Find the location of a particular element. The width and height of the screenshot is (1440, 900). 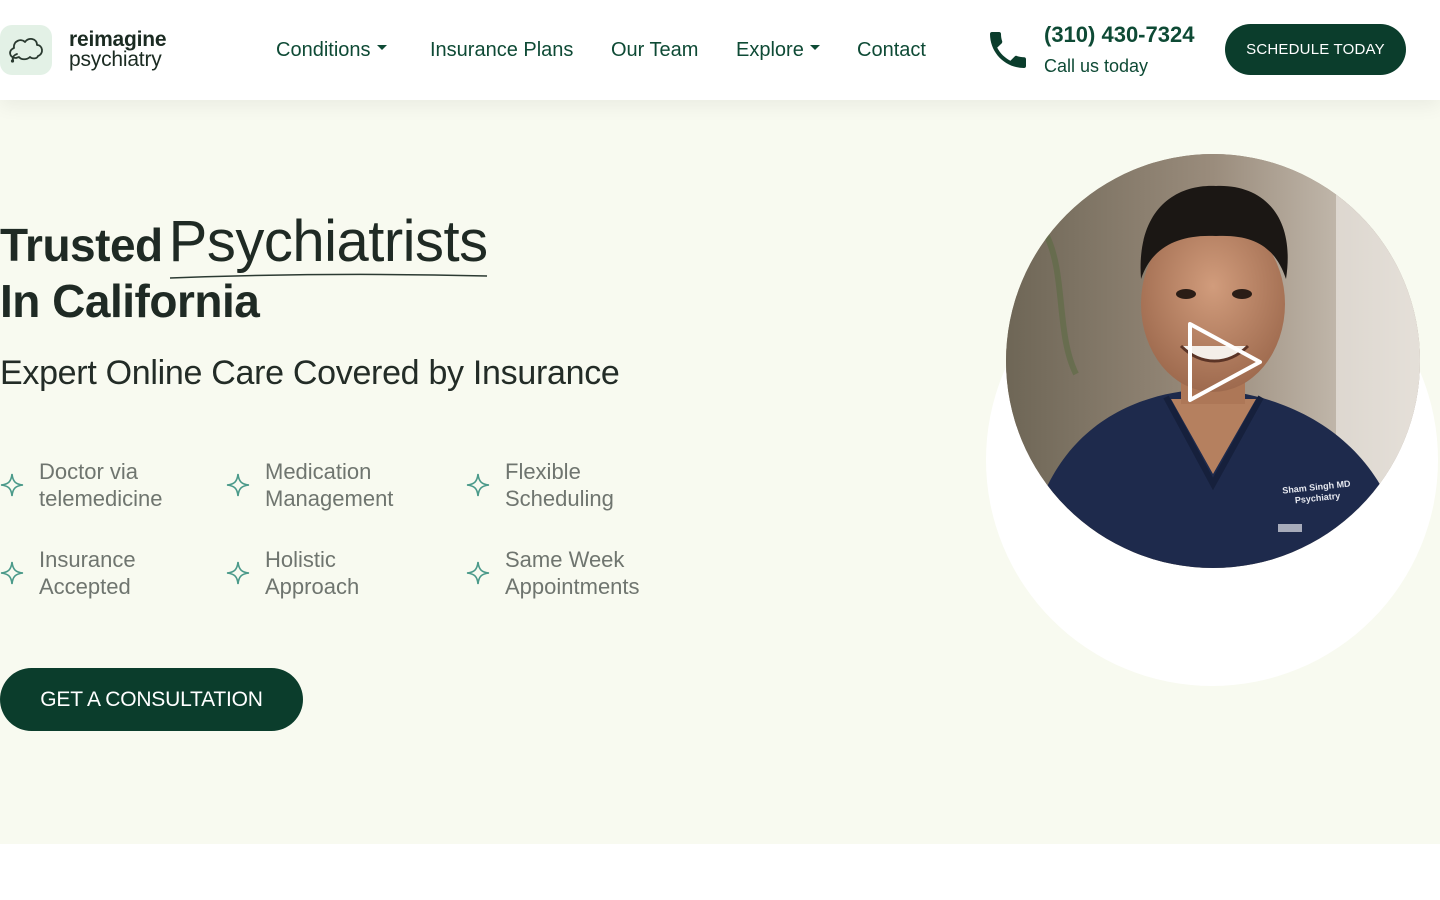

nav-item-explore: Explore is located at coordinates (778, 50).